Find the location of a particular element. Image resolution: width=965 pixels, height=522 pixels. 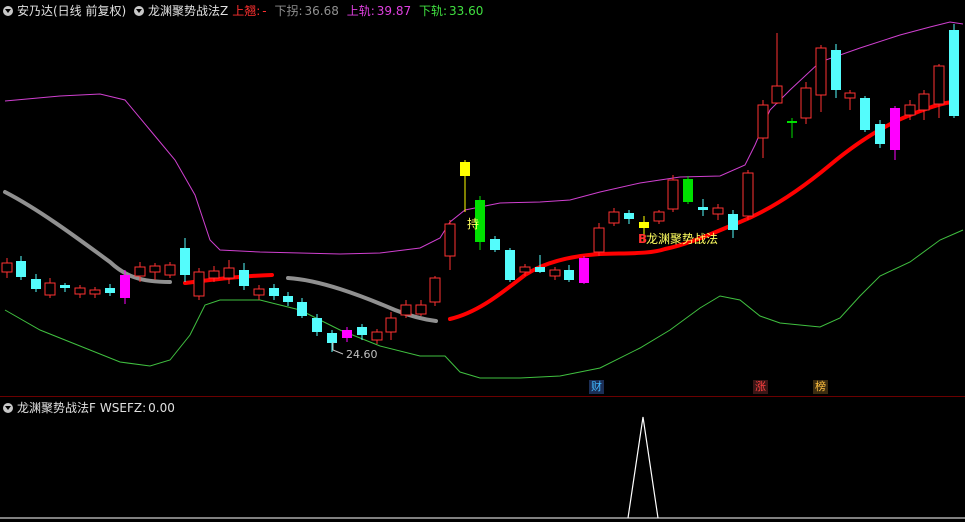

event-tag-cai: 财 is located at coordinates (596, 387).